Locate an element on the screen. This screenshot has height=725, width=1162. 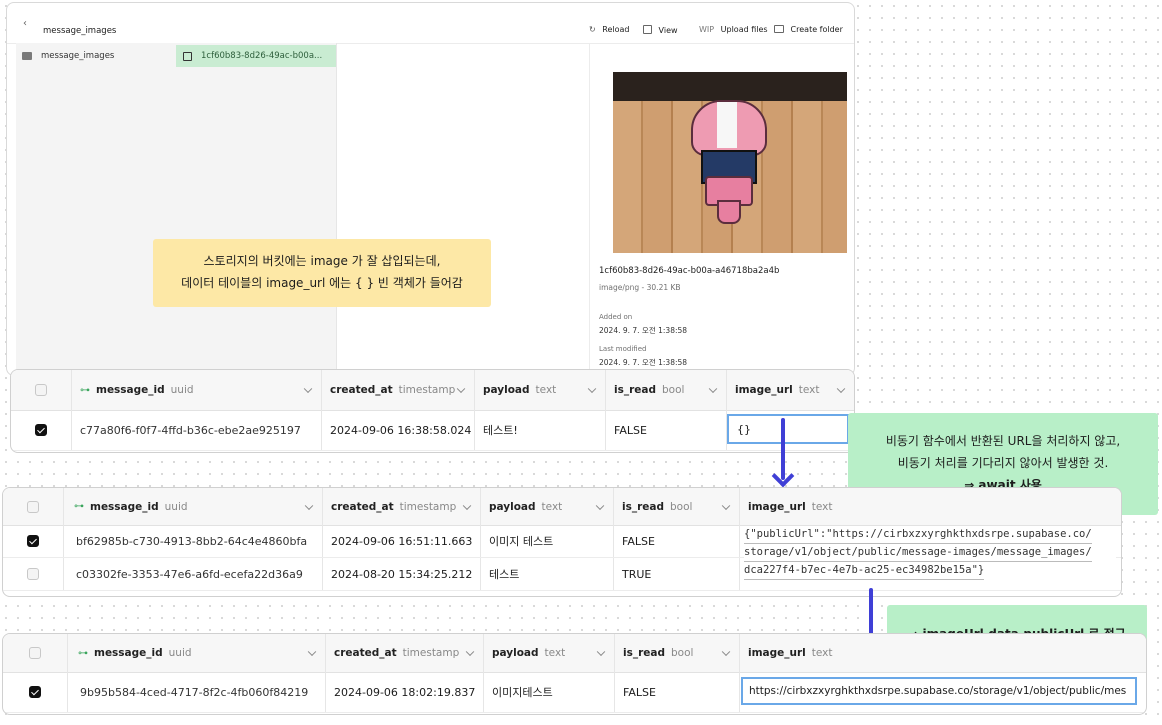
cell-message-id: bf62985b-c730-4913-8bb2-64c4e4860bfa is located at coordinates (193, 541).